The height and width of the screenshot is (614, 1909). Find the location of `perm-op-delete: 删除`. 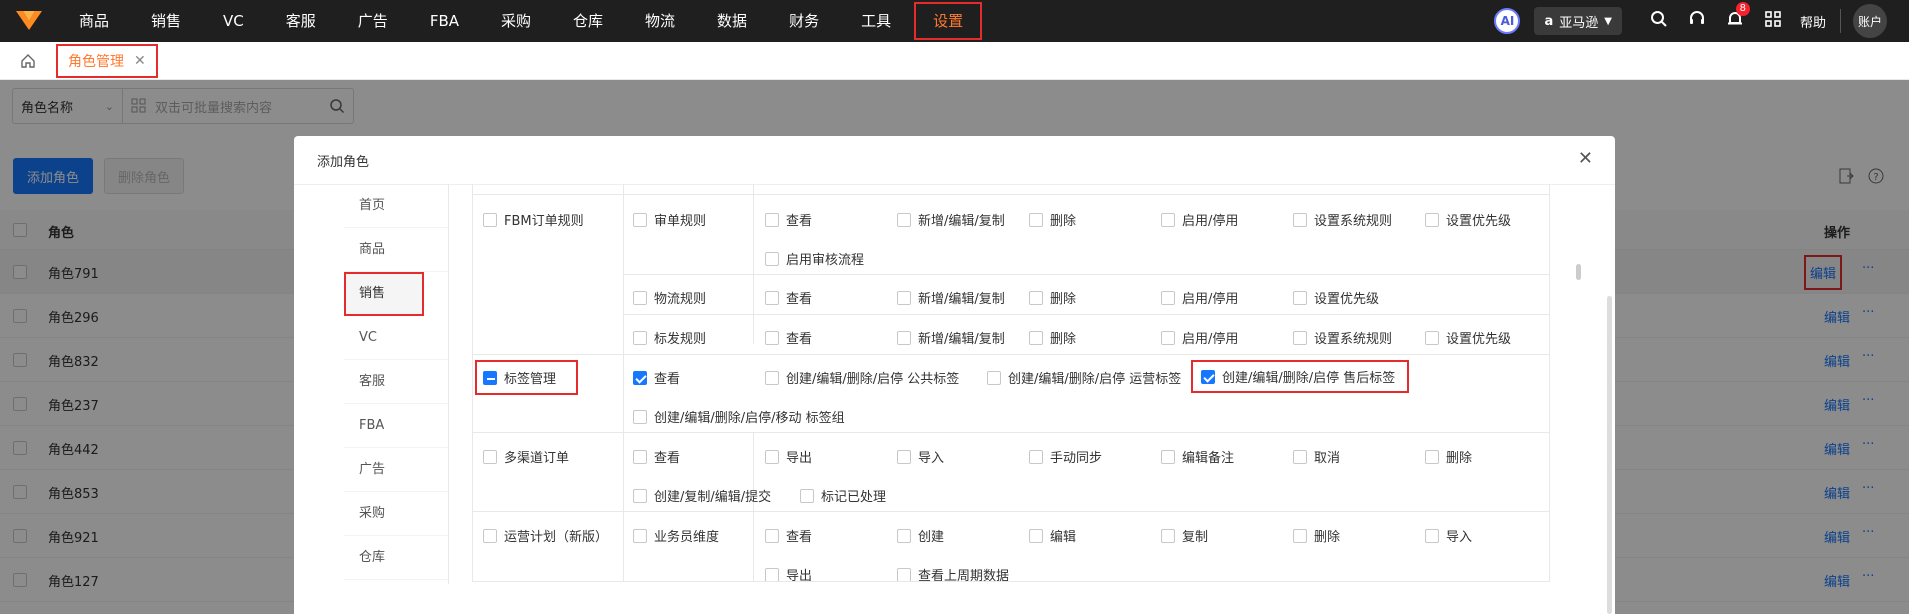

perm-op-delete: 删除 is located at coordinates (1316, 535).